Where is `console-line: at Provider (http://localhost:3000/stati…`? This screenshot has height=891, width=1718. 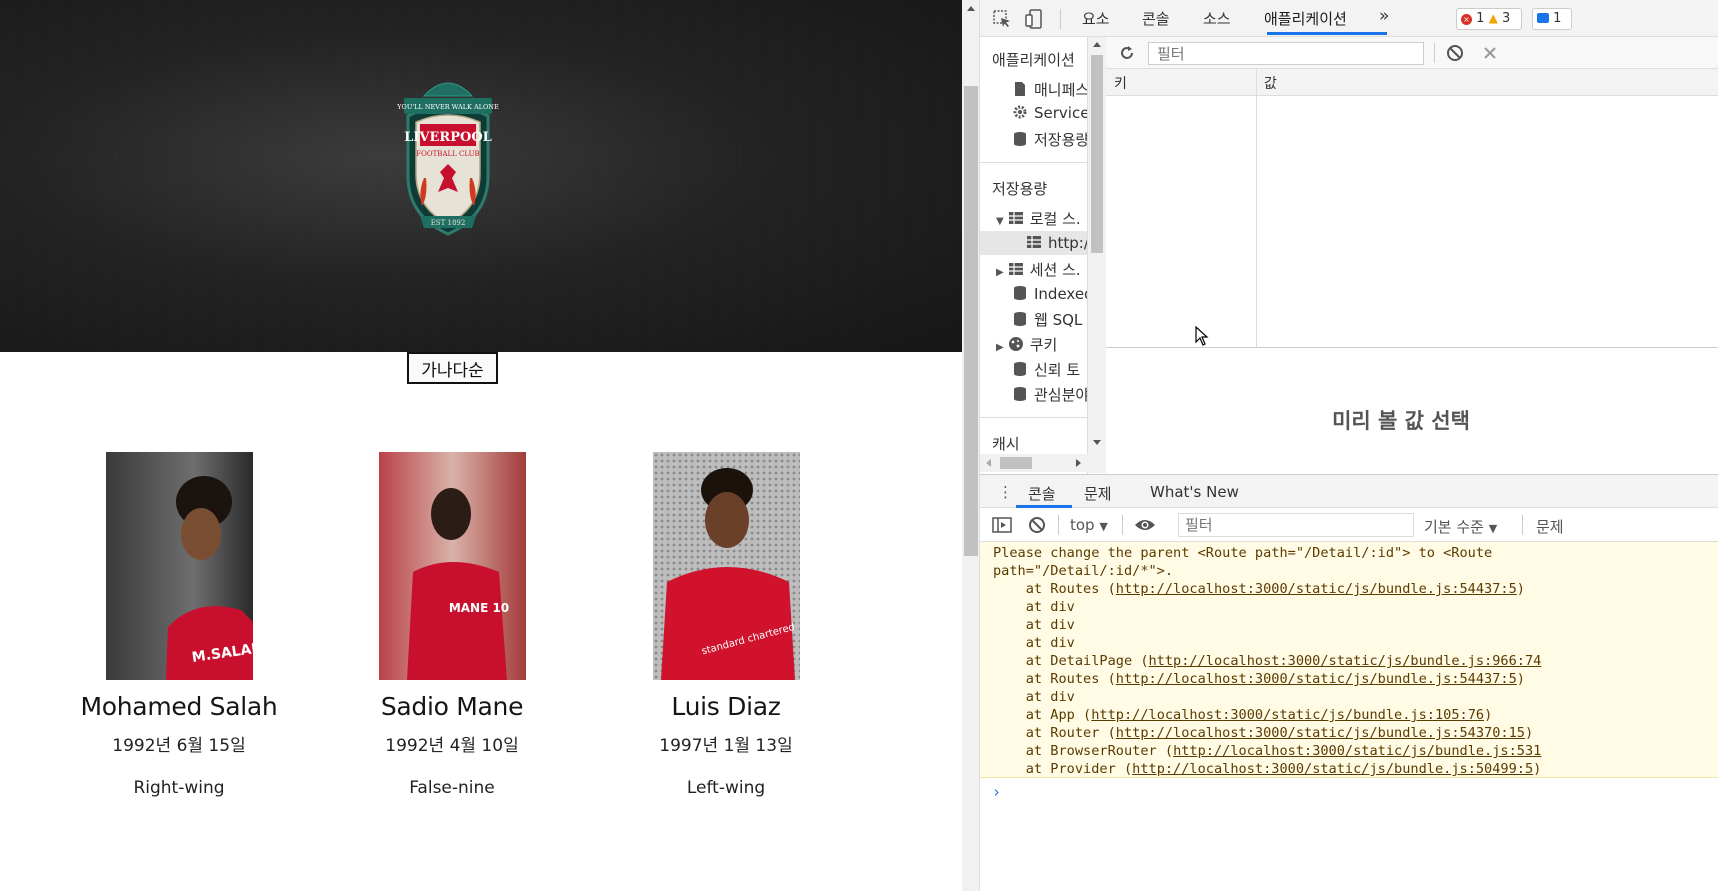 console-line: at Provider (http://localhost:3000/stati… is located at coordinates (1267, 768).